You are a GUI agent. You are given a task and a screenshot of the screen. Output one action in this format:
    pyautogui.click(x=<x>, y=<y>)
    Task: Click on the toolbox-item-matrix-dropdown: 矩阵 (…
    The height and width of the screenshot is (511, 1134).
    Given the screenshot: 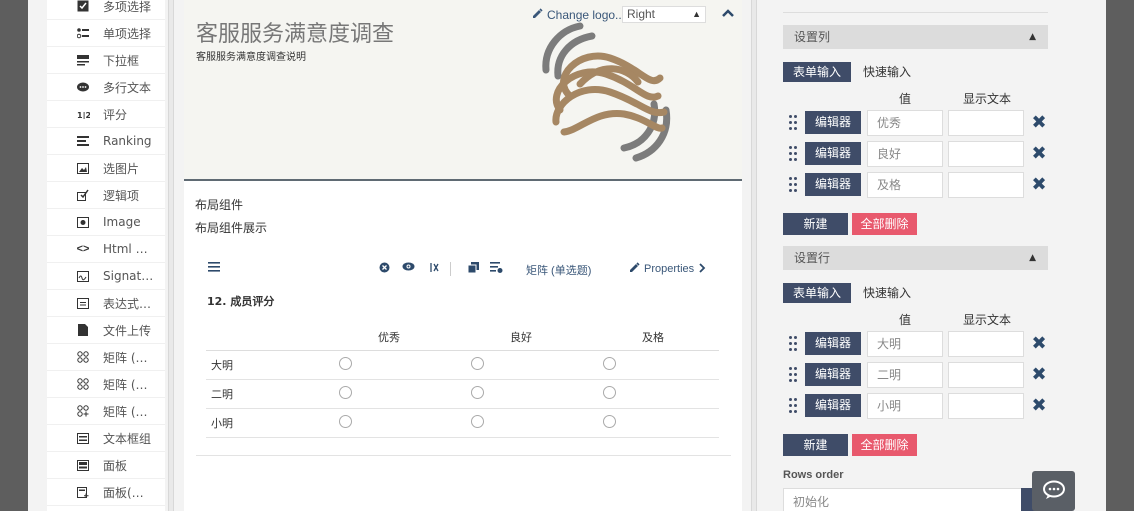 What is the action you would take?
    pyautogui.click(x=106, y=384)
    